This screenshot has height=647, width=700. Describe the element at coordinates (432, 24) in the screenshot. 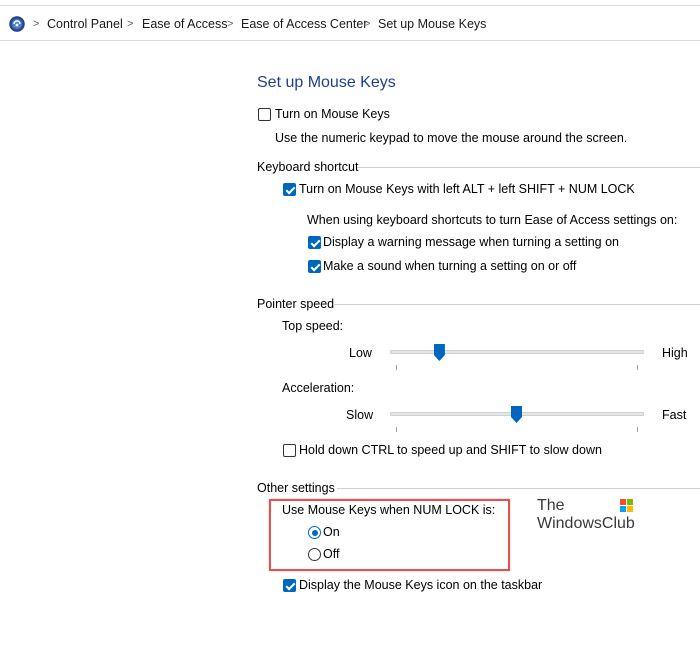

I see `breadcrumb-set-up-mouse-keys: Set up Mouse Keys` at that location.